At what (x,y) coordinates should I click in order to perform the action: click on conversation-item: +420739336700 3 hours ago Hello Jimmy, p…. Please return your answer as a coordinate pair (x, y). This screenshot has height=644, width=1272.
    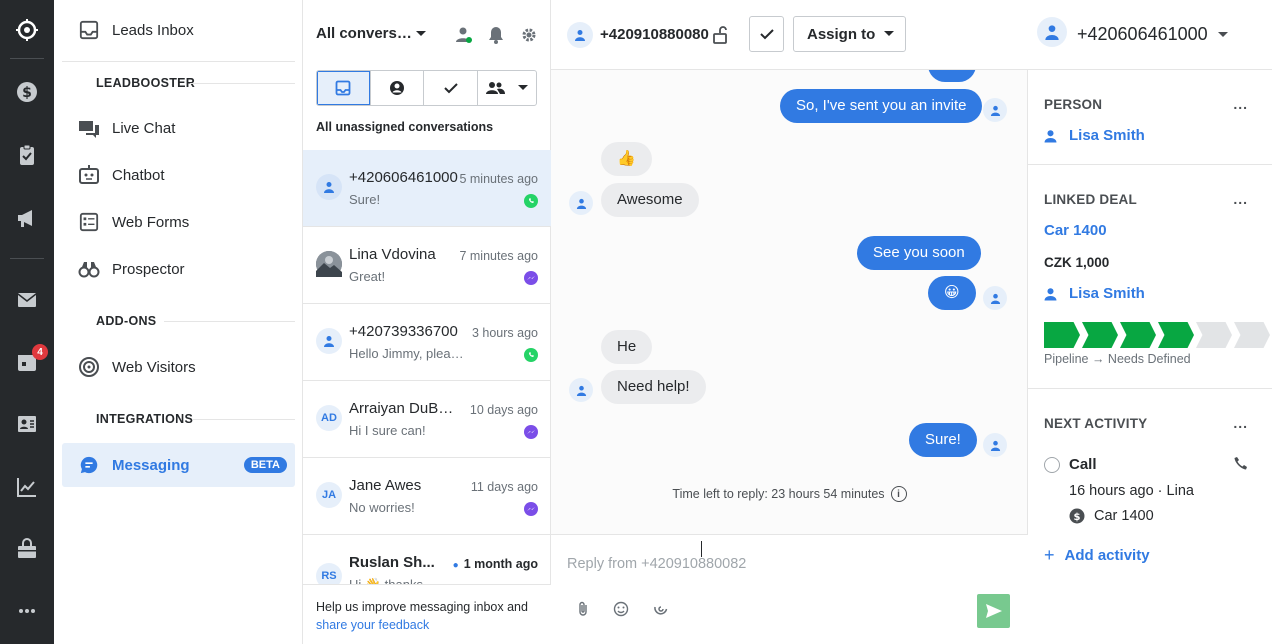
    Looking at the image, I should click on (427, 342).